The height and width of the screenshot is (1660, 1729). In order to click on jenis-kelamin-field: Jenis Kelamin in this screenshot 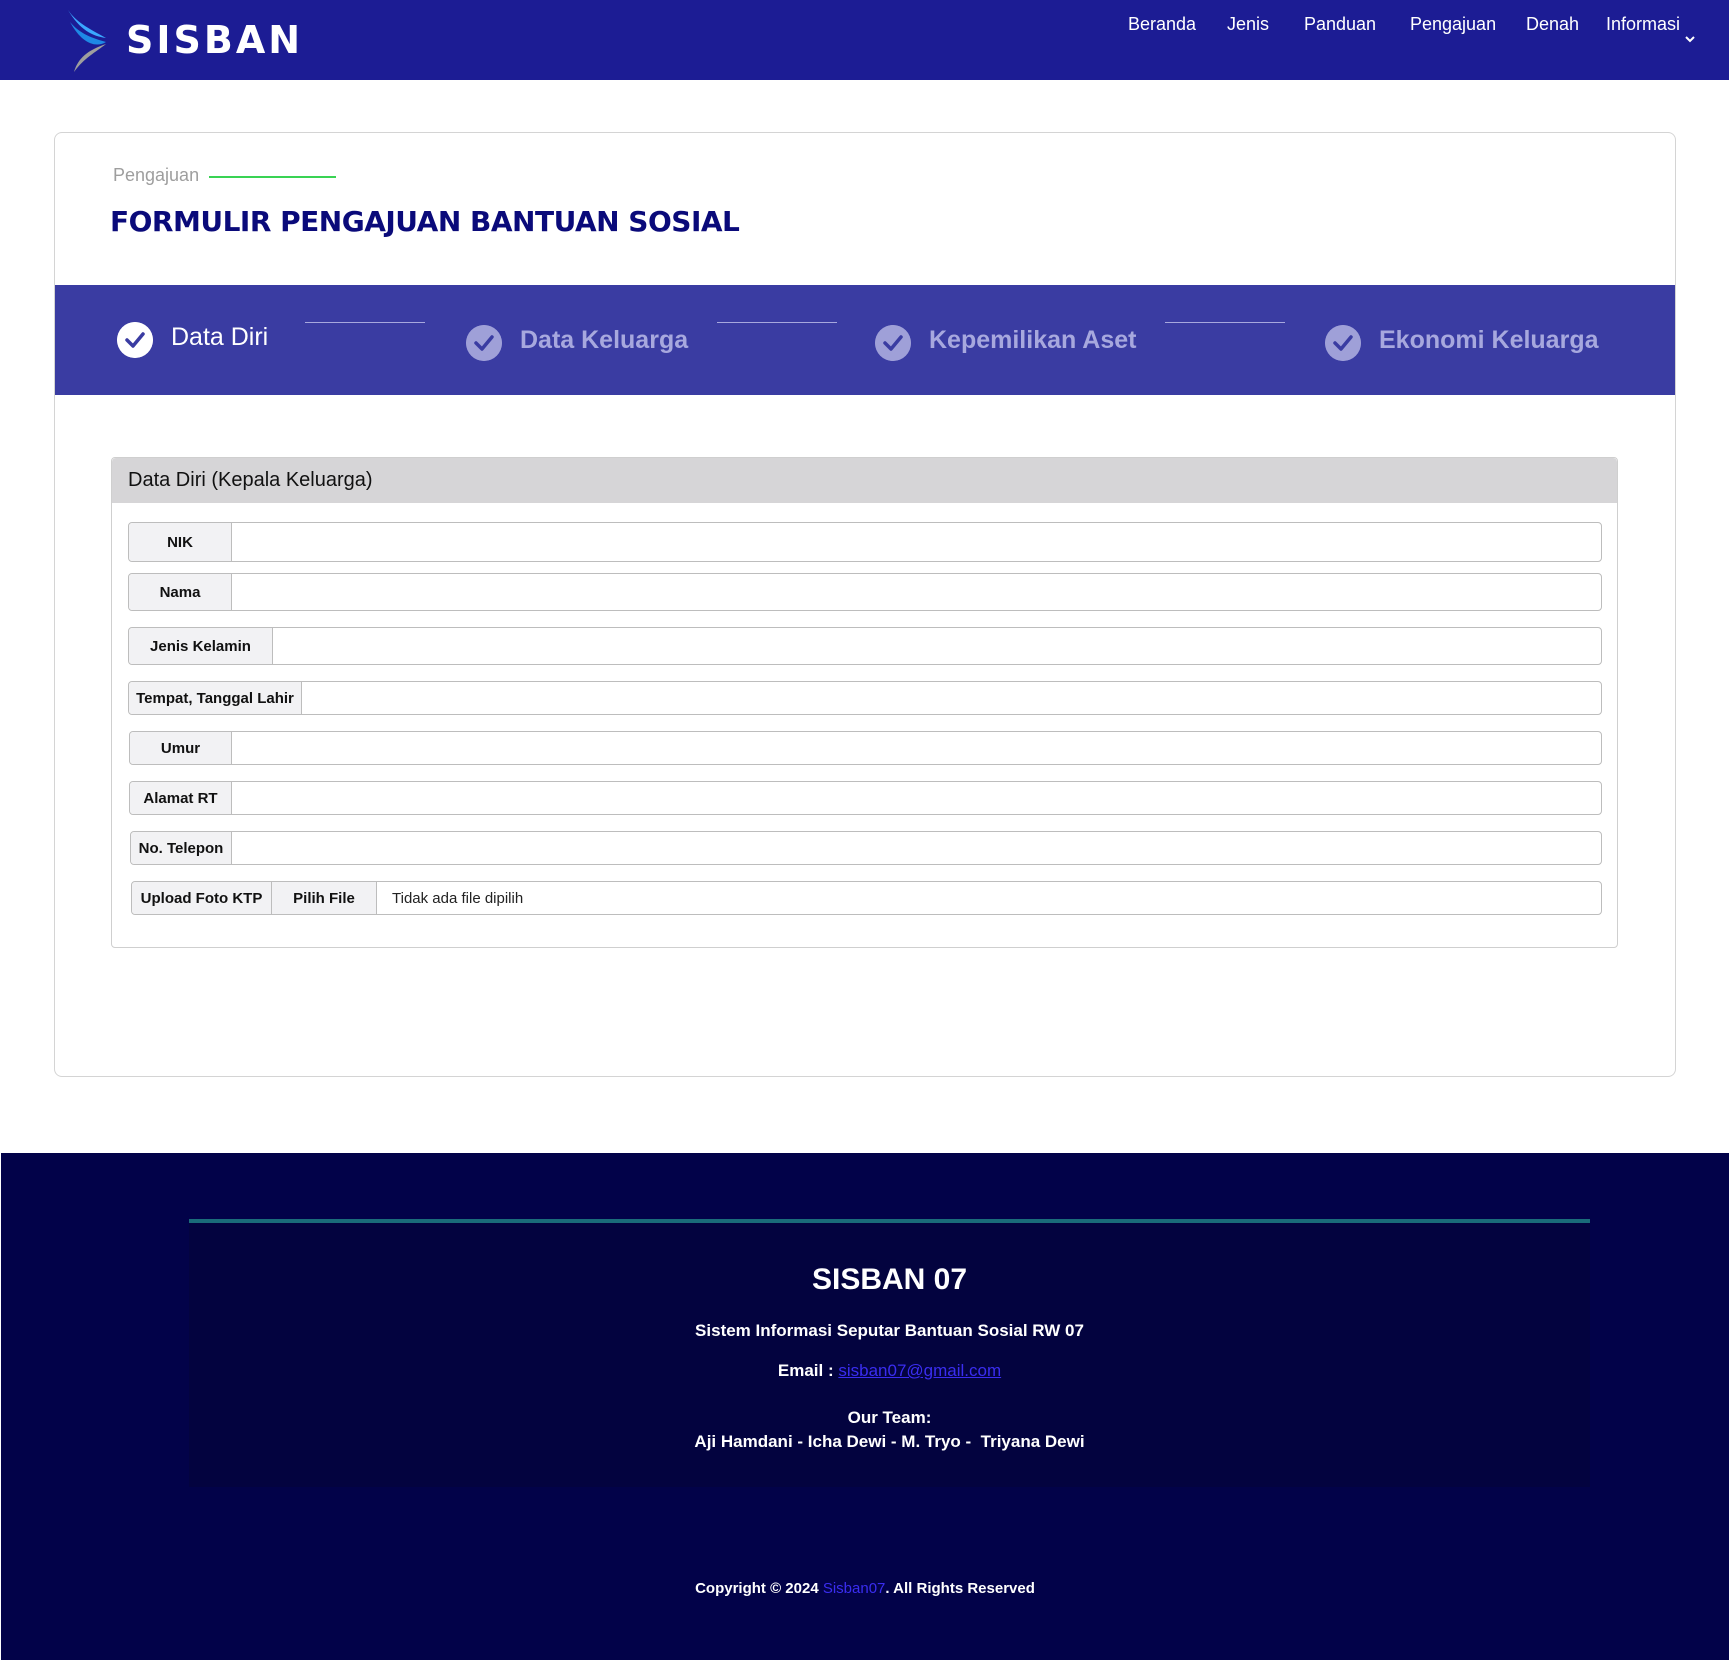, I will do `click(865, 646)`.